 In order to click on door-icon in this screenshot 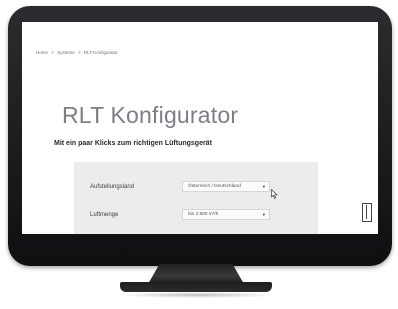, I will do `click(367, 212)`.